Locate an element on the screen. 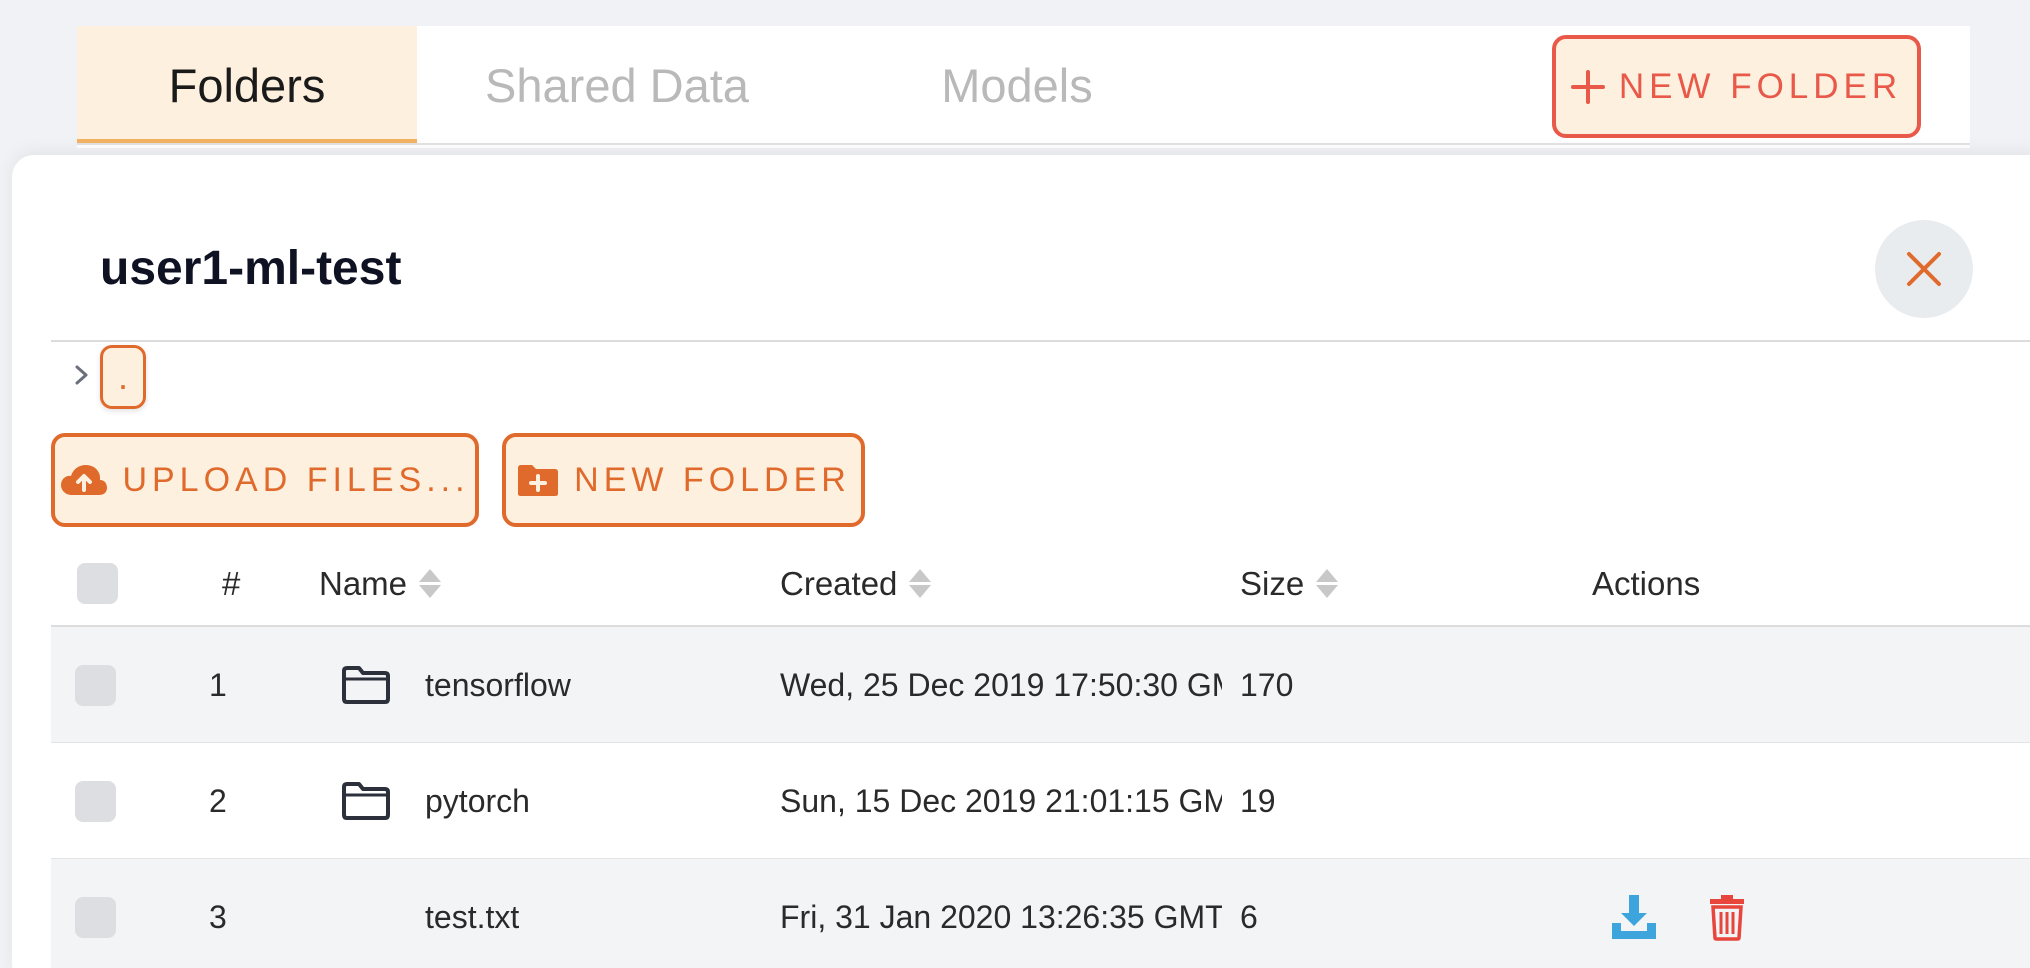  title-divider is located at coordinates (1040, 341).